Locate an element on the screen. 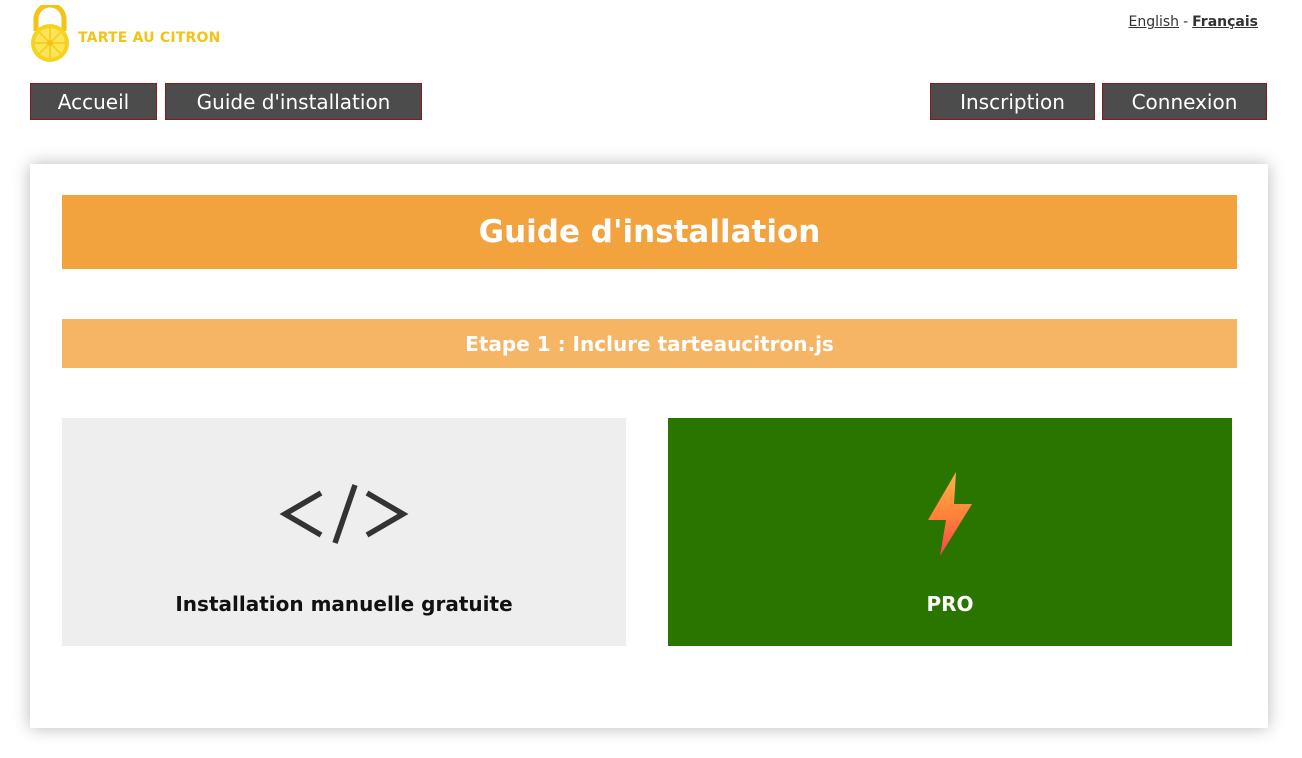 The width and height of the screenshot is (1302, 758). language-link-french: Français is located at coordinates (1225, 22).